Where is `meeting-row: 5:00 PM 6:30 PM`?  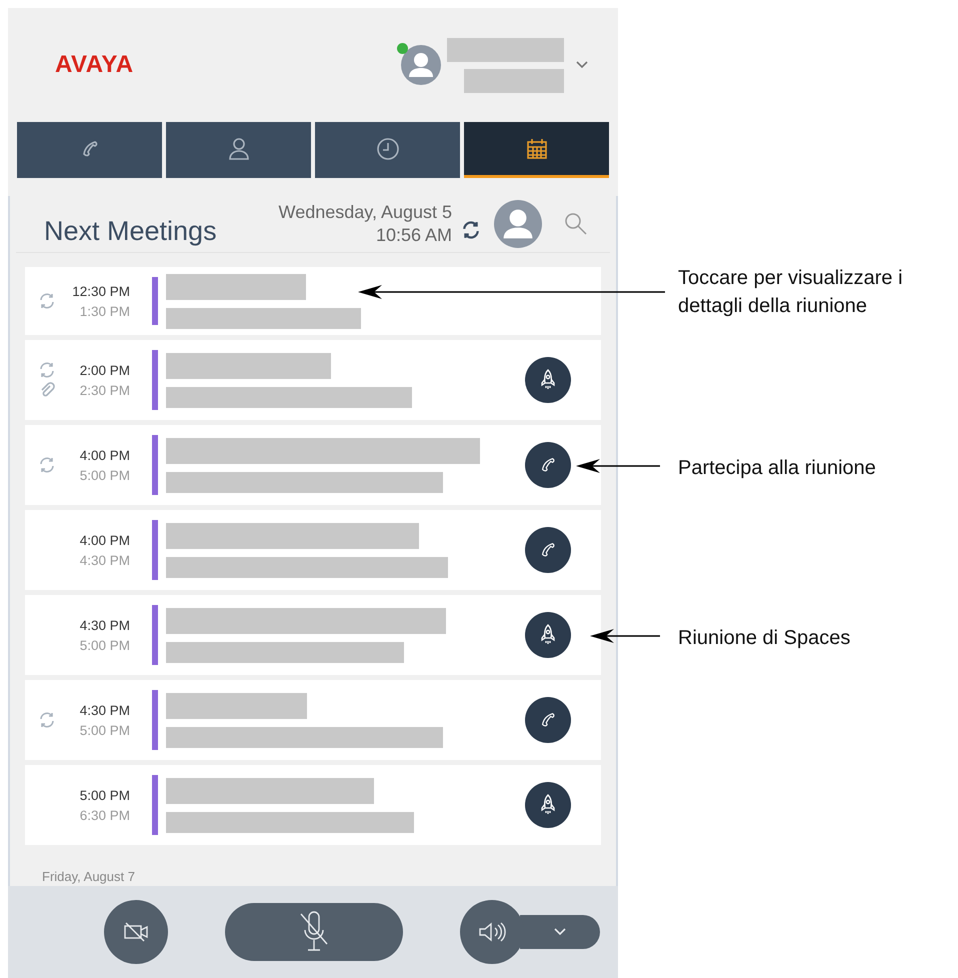 meeting-row: 5:00 PM 6:30 PM is located at coordinates (313, 805).